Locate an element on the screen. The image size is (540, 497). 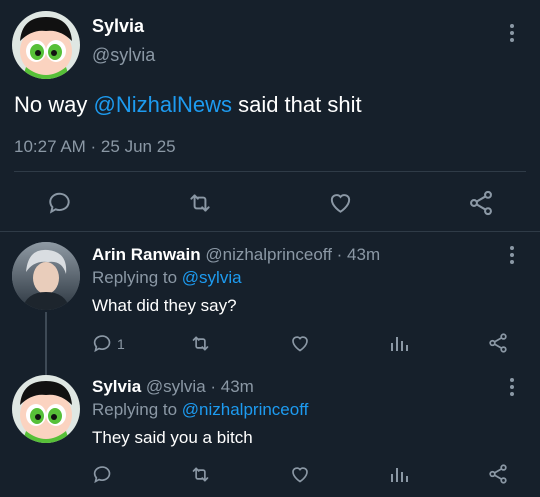
reply-header: Arin Ranwain @nizhalprinceoff · 43m is located at coordinates (236, 255).